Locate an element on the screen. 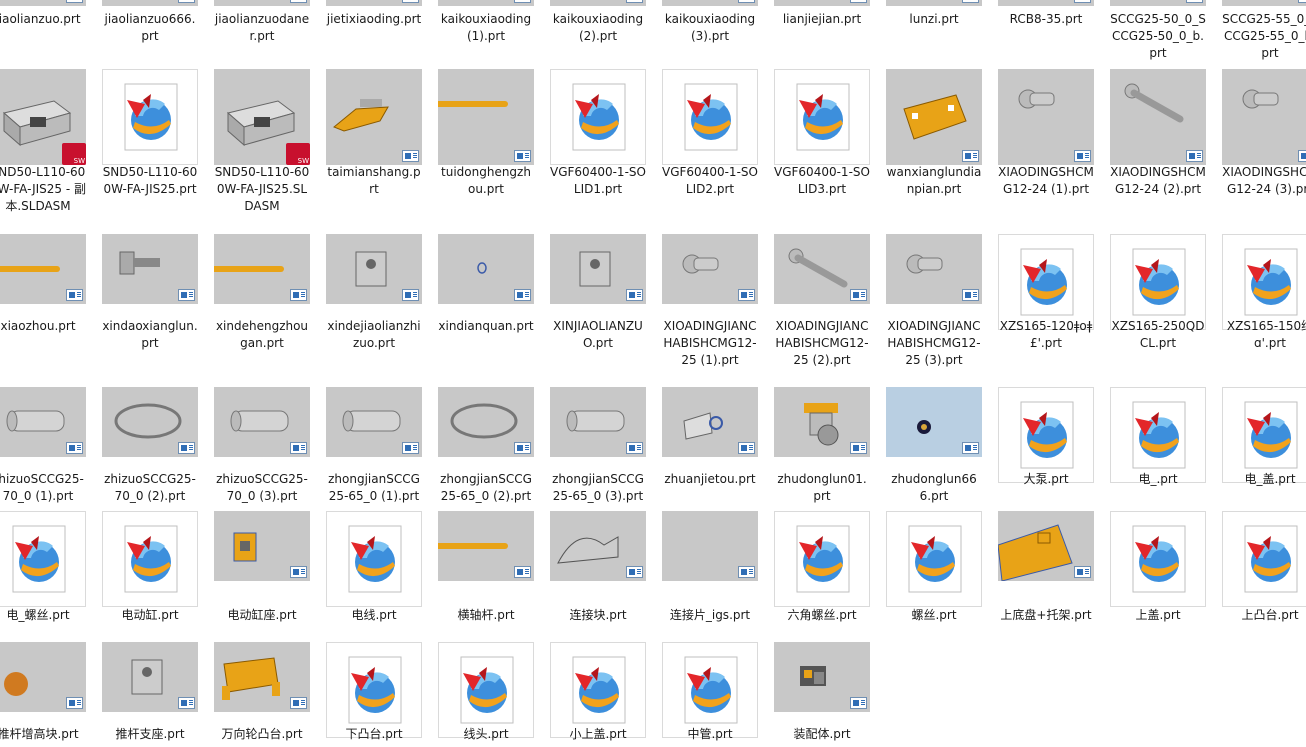 The height and width of the screenshot is (747, 1306). file-name-label: XINJIAOLIANZUO.prt is located at coordinates (598, 334).